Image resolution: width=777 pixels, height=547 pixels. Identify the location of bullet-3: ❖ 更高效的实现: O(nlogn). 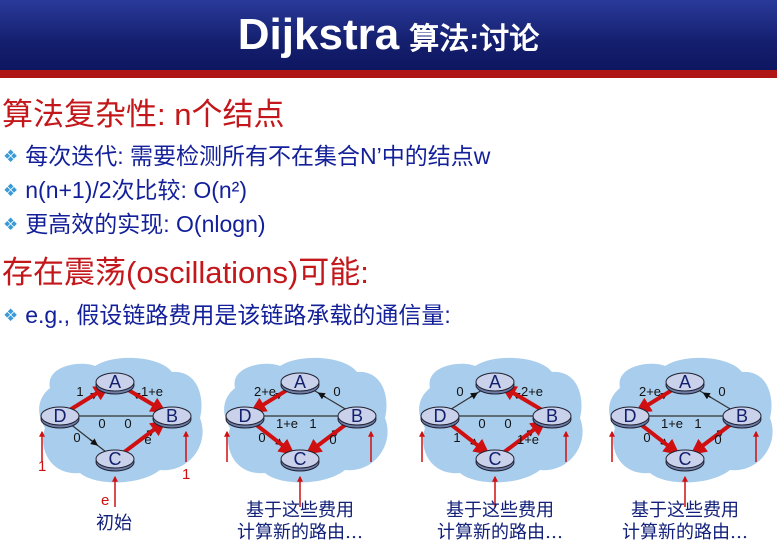
(134, 225).